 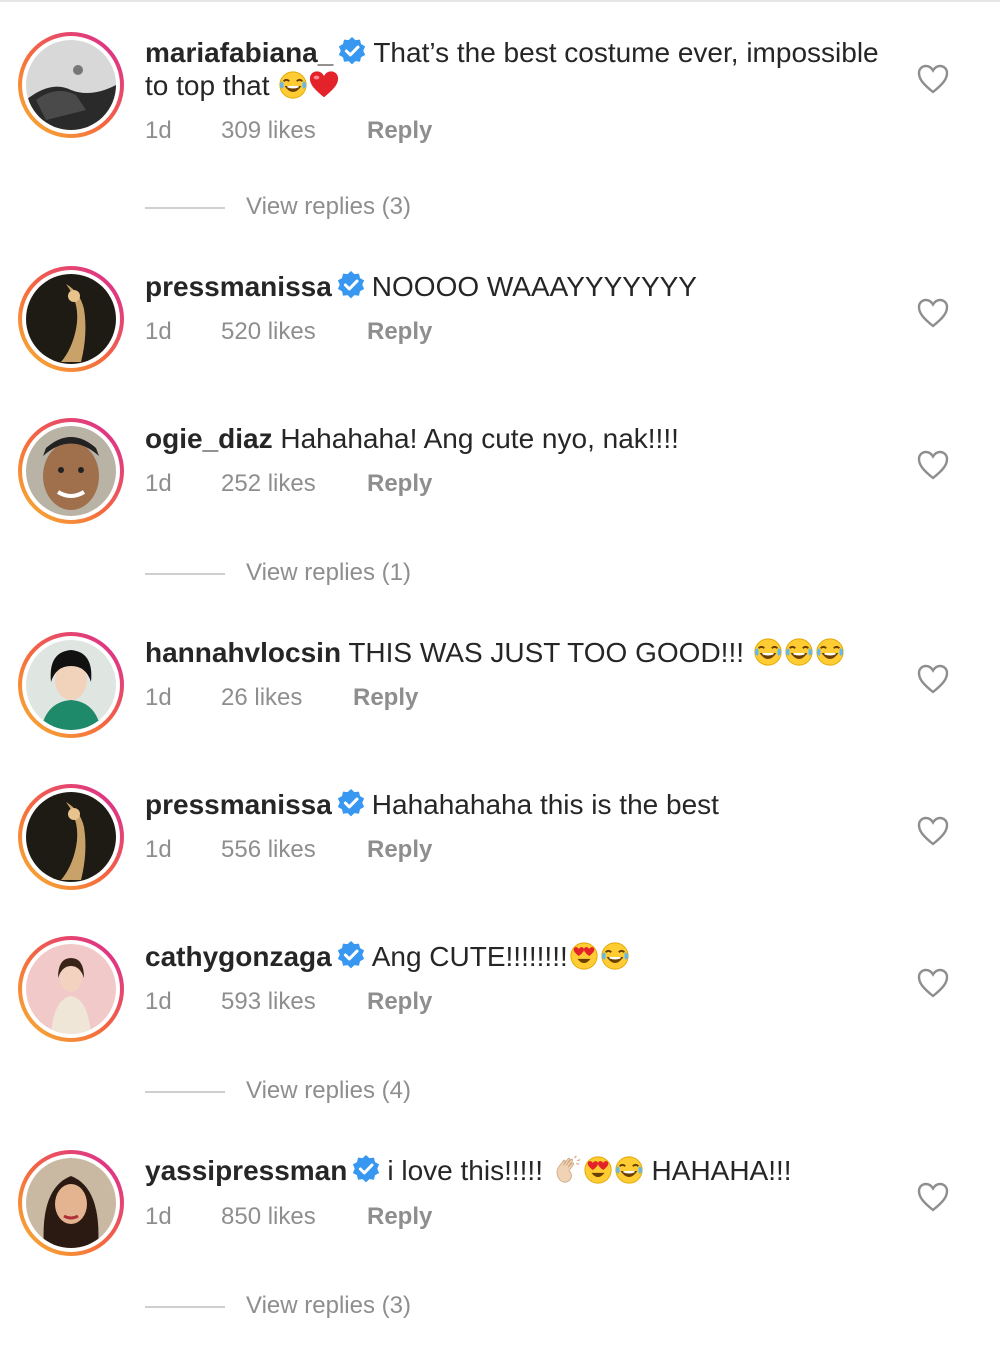 I want to click on comment-body: Hahahahaha this is the best, so click(x=545, y=804).